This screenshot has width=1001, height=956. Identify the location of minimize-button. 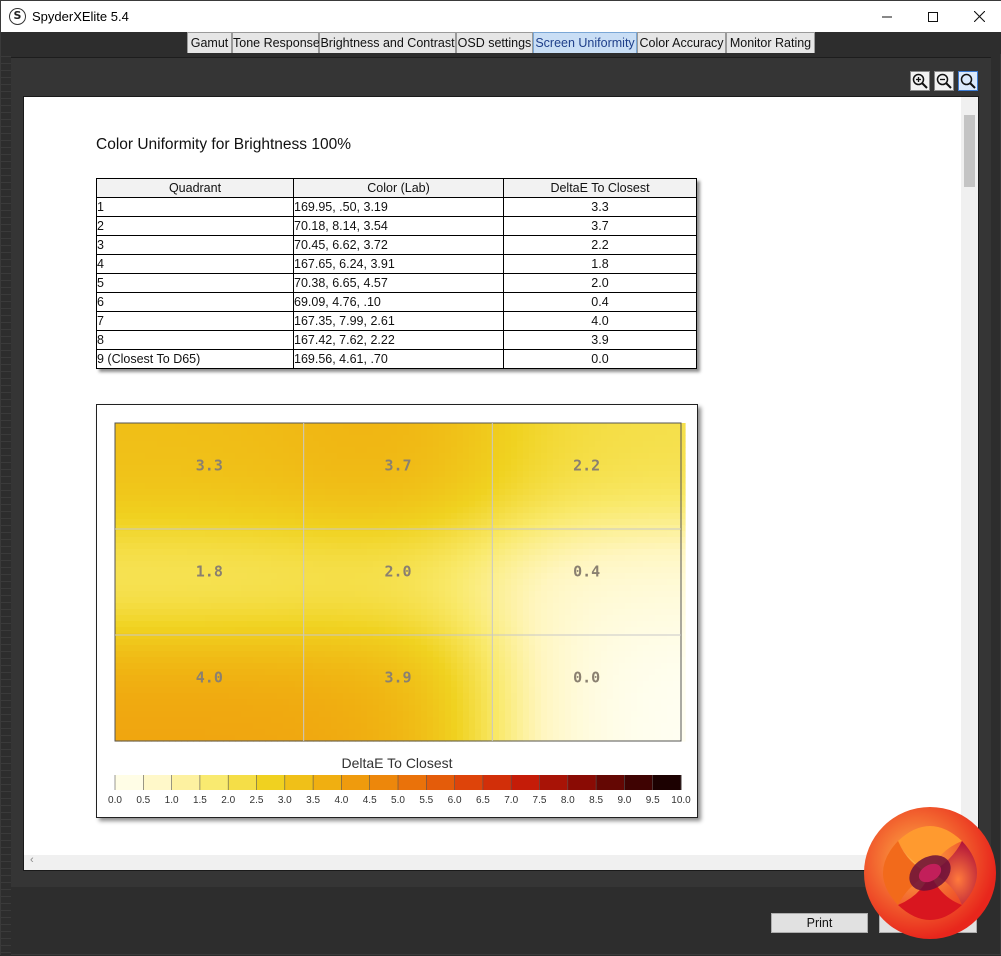
(887, 16).